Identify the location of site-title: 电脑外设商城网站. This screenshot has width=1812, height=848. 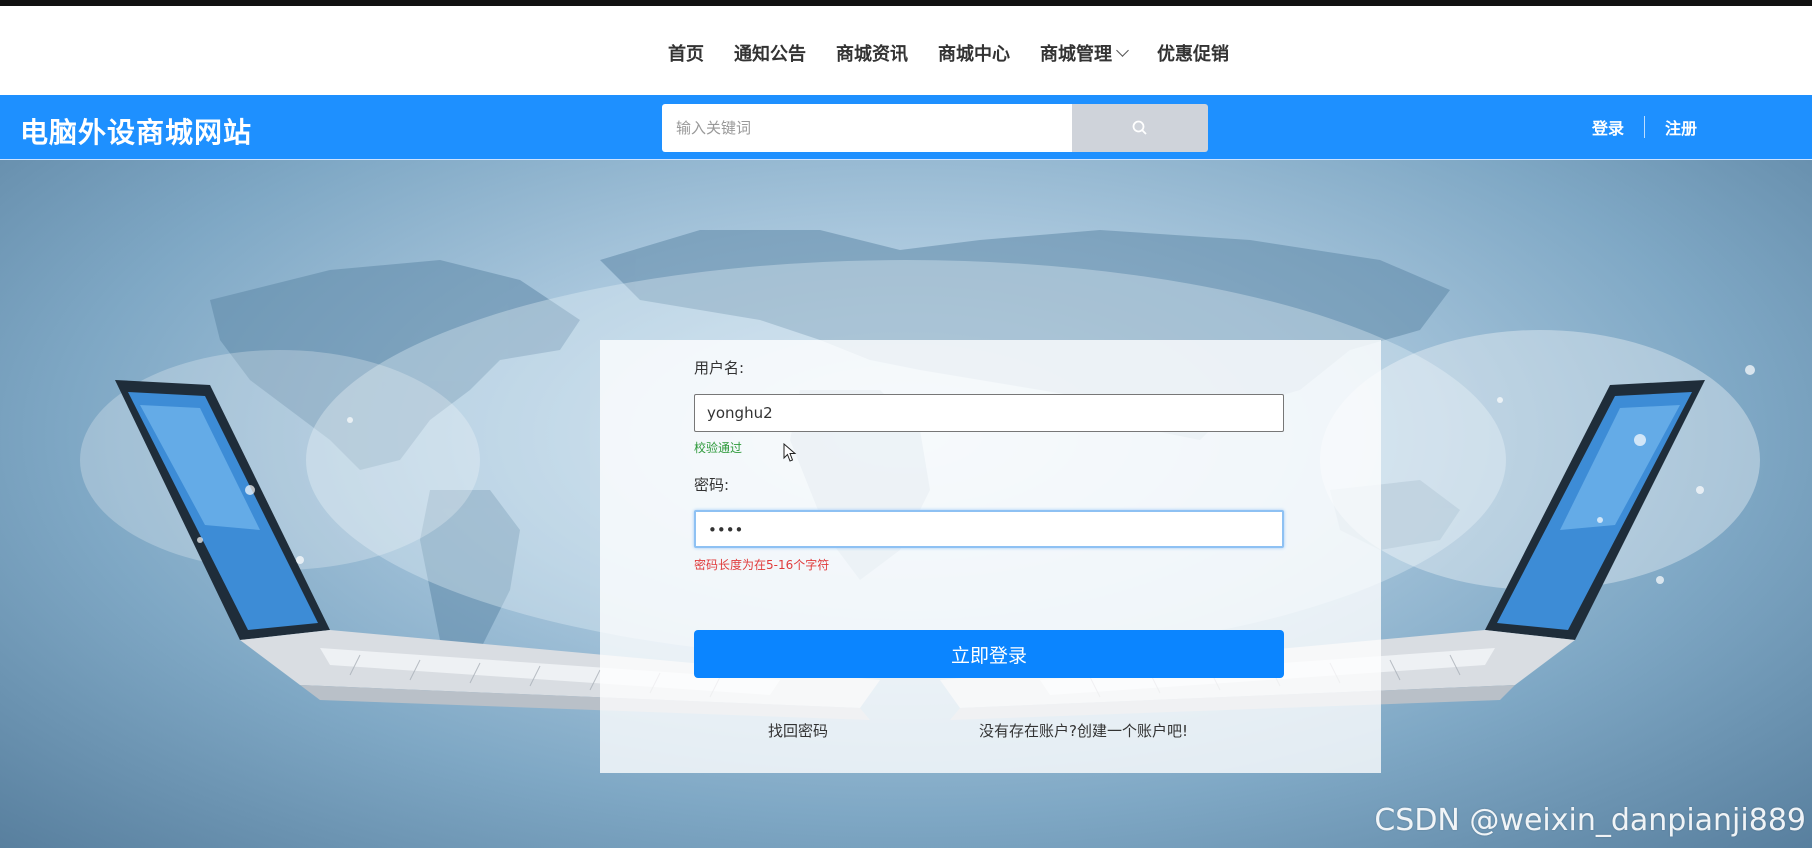
(136, 132).